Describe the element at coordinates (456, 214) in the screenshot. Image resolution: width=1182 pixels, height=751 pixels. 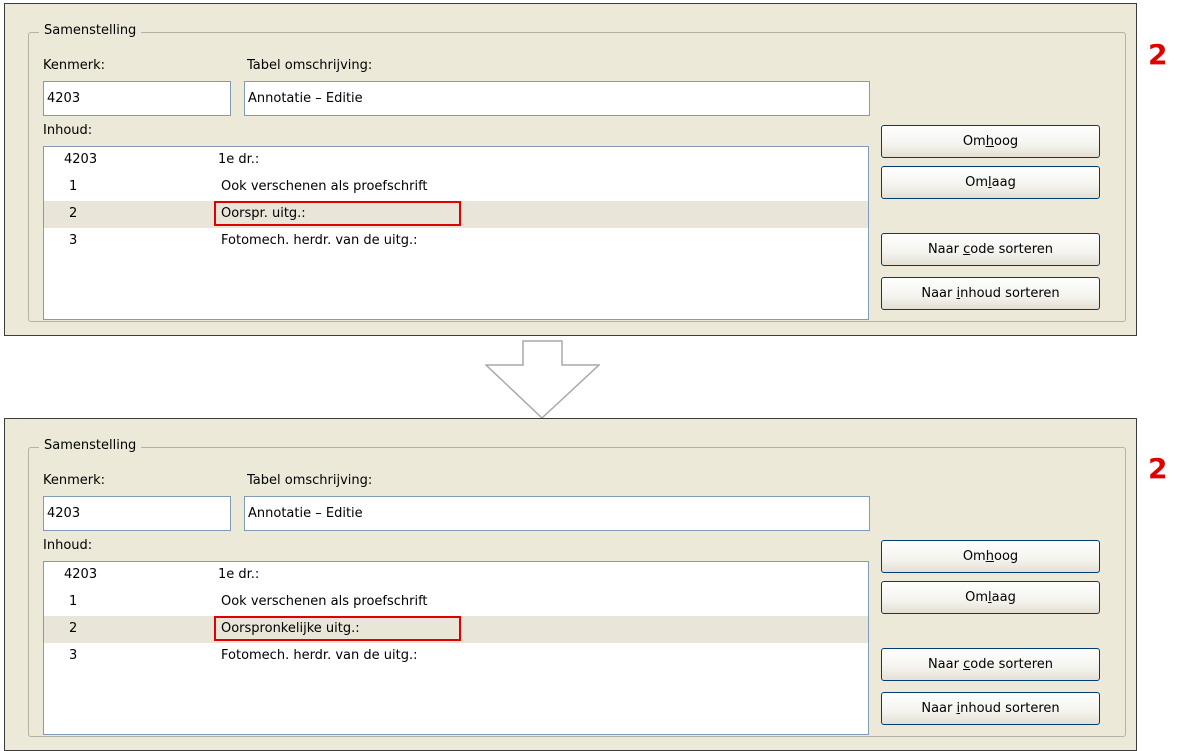
I see `list-item-selected: 2 Oorspr. uitg.:` at that location.